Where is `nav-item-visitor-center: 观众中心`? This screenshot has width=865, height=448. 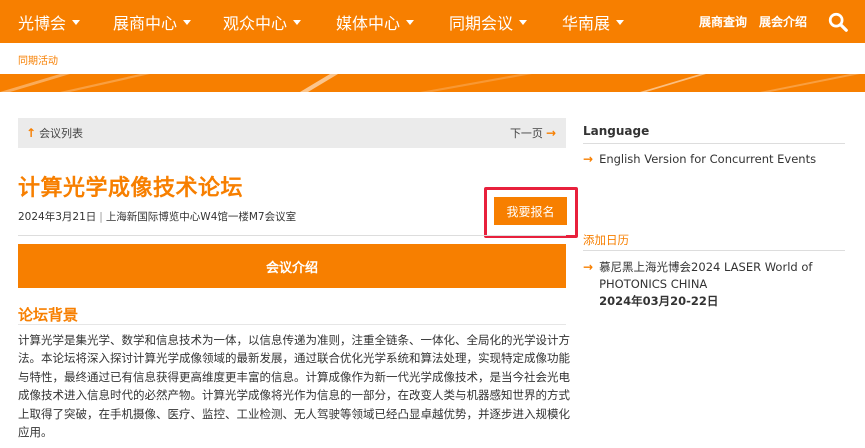 nav-item-visitor-center: 观众中心 is located at coordinates (262, 21).